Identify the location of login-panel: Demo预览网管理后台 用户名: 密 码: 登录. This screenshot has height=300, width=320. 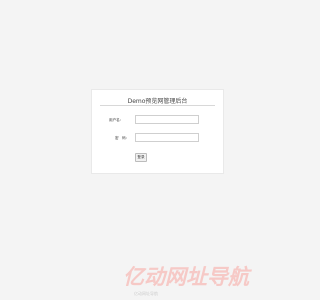
(157, 131).